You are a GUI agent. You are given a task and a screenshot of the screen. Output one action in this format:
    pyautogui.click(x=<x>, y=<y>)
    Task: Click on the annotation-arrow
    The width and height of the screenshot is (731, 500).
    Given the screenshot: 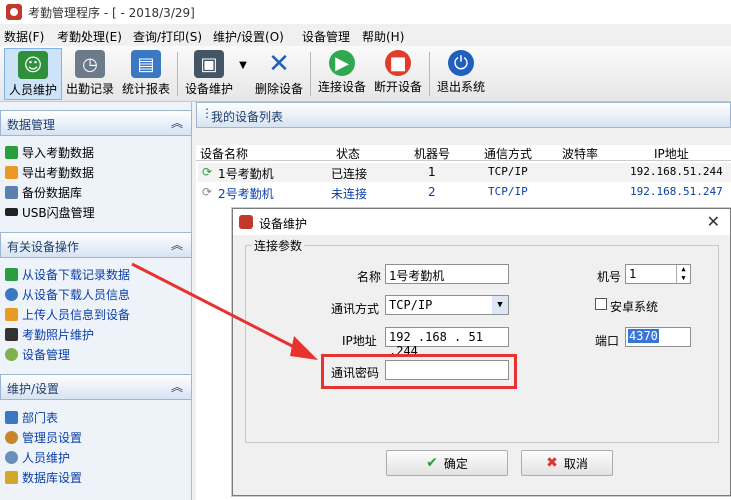 What is the action you would take?
    pyautogui.click(x=224, y=311)
    